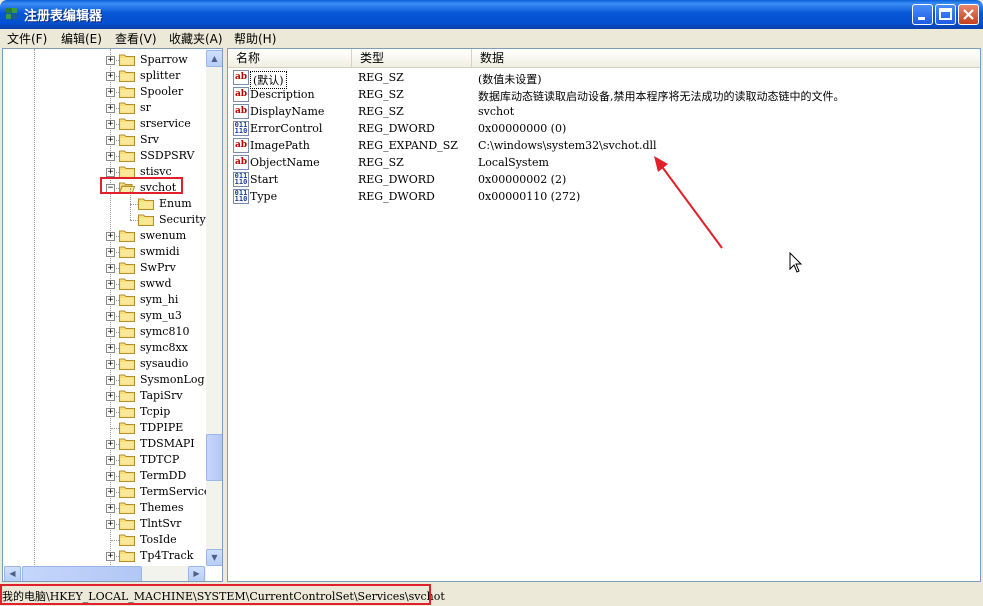 This screenshot has height=606, width=983. What do you see at coordinates (661, 164) in the screenshot?
I see `arrow-head` at bounding box center [661, 164].